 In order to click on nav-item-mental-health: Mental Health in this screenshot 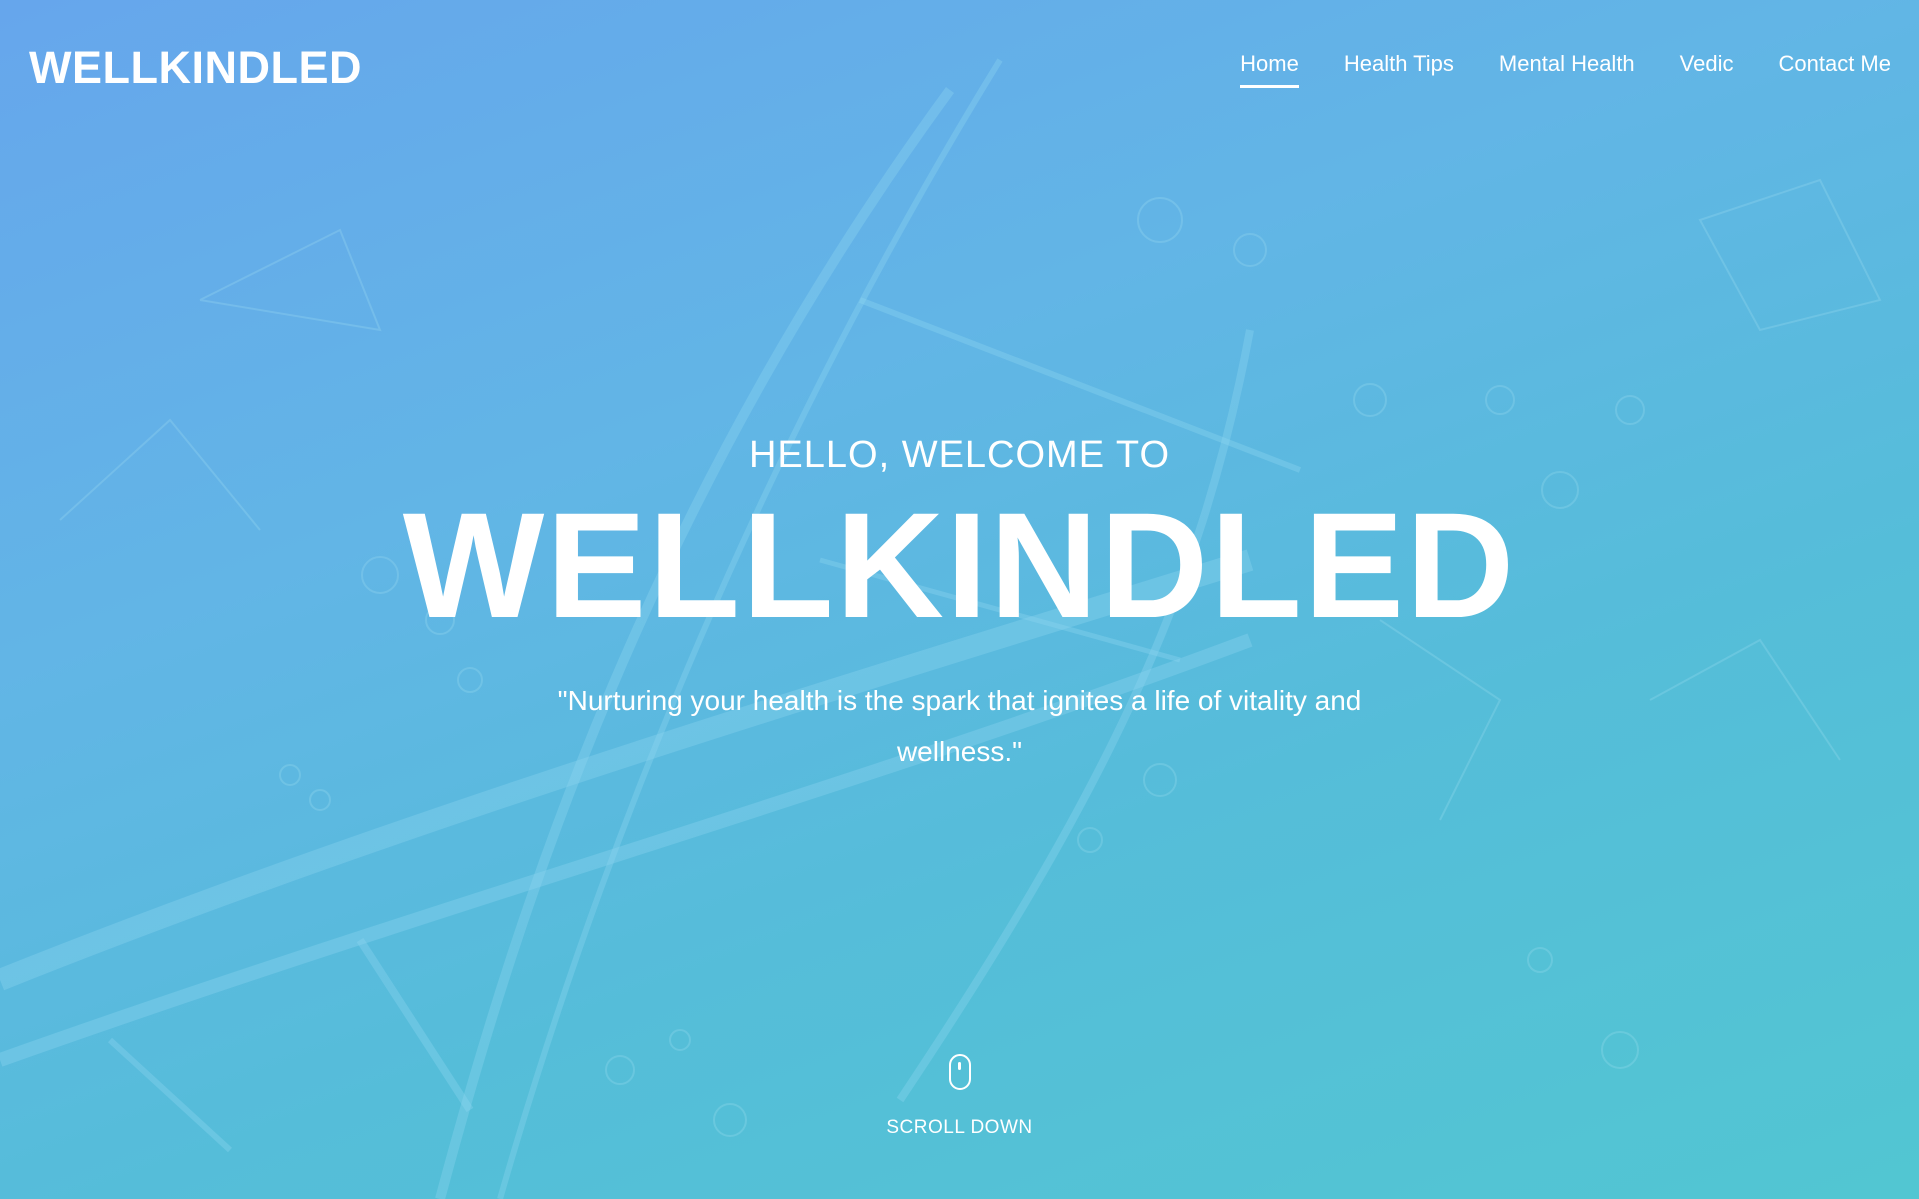, I will do `click(1567, 68)`.